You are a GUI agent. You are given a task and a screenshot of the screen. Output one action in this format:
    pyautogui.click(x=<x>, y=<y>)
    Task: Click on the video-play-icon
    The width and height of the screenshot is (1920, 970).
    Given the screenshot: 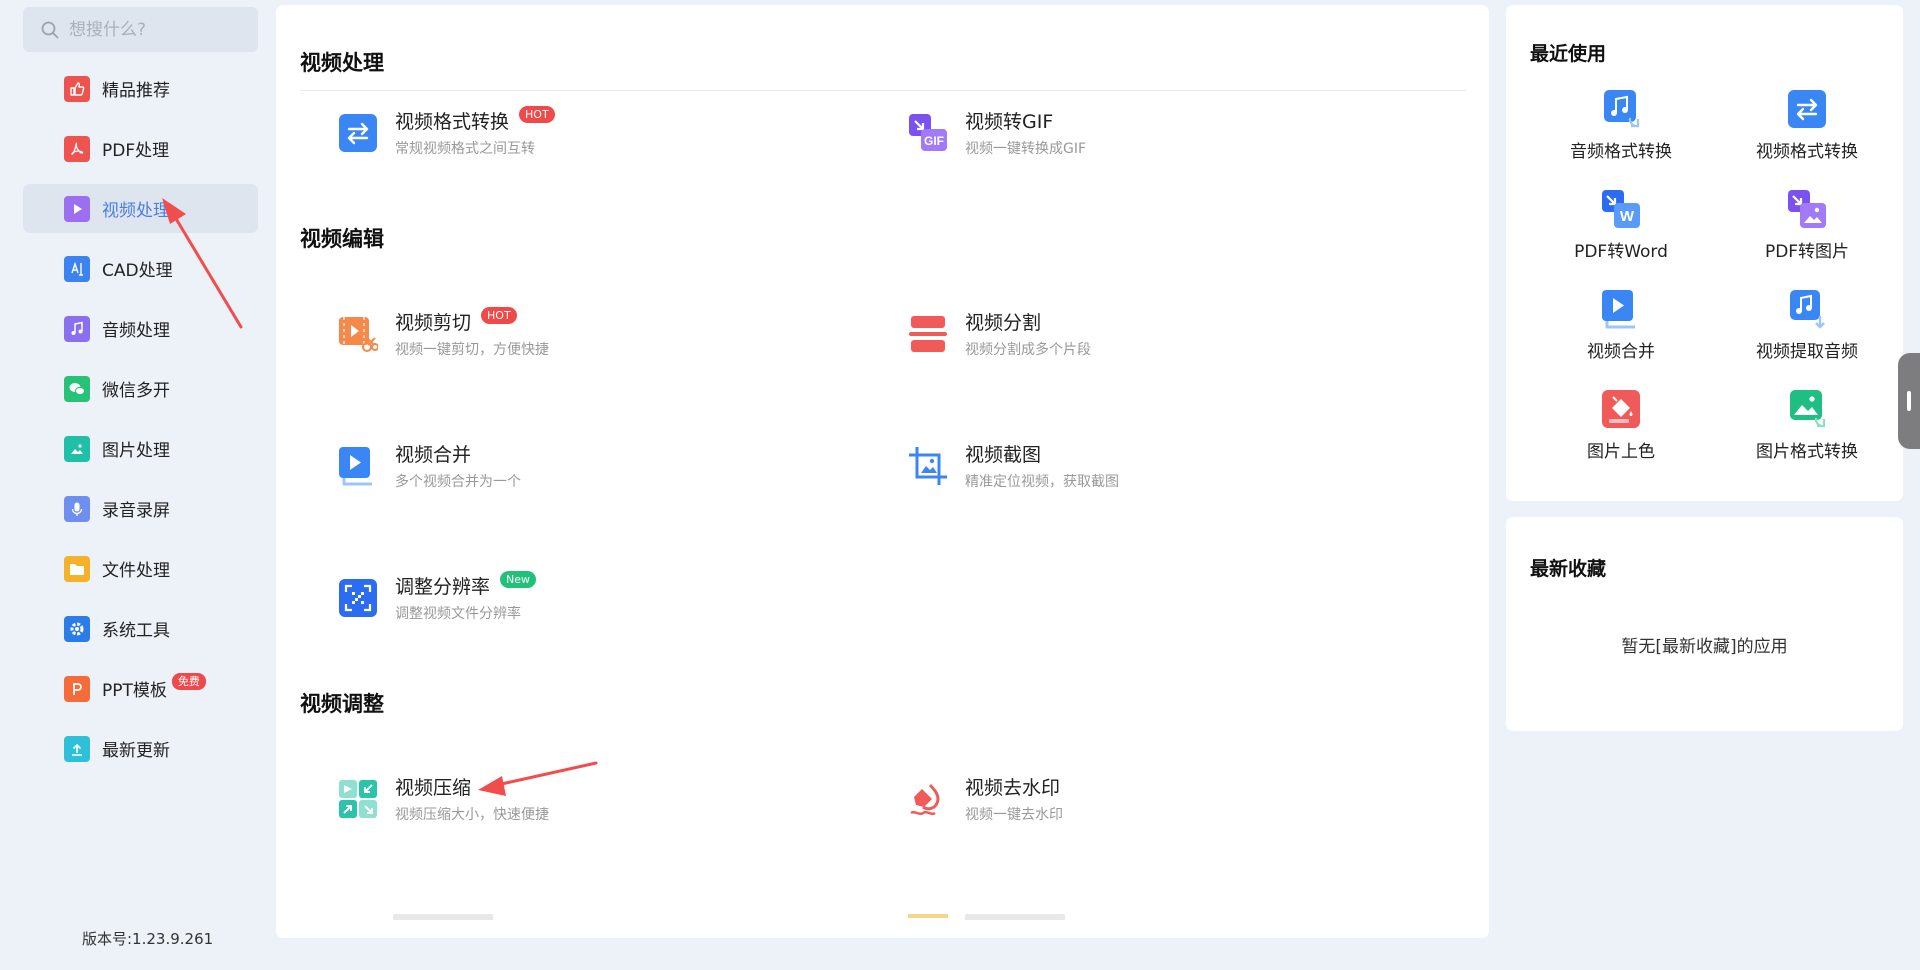 What is the action you would take?
    pyautogui.click(x=77, y=208)
    